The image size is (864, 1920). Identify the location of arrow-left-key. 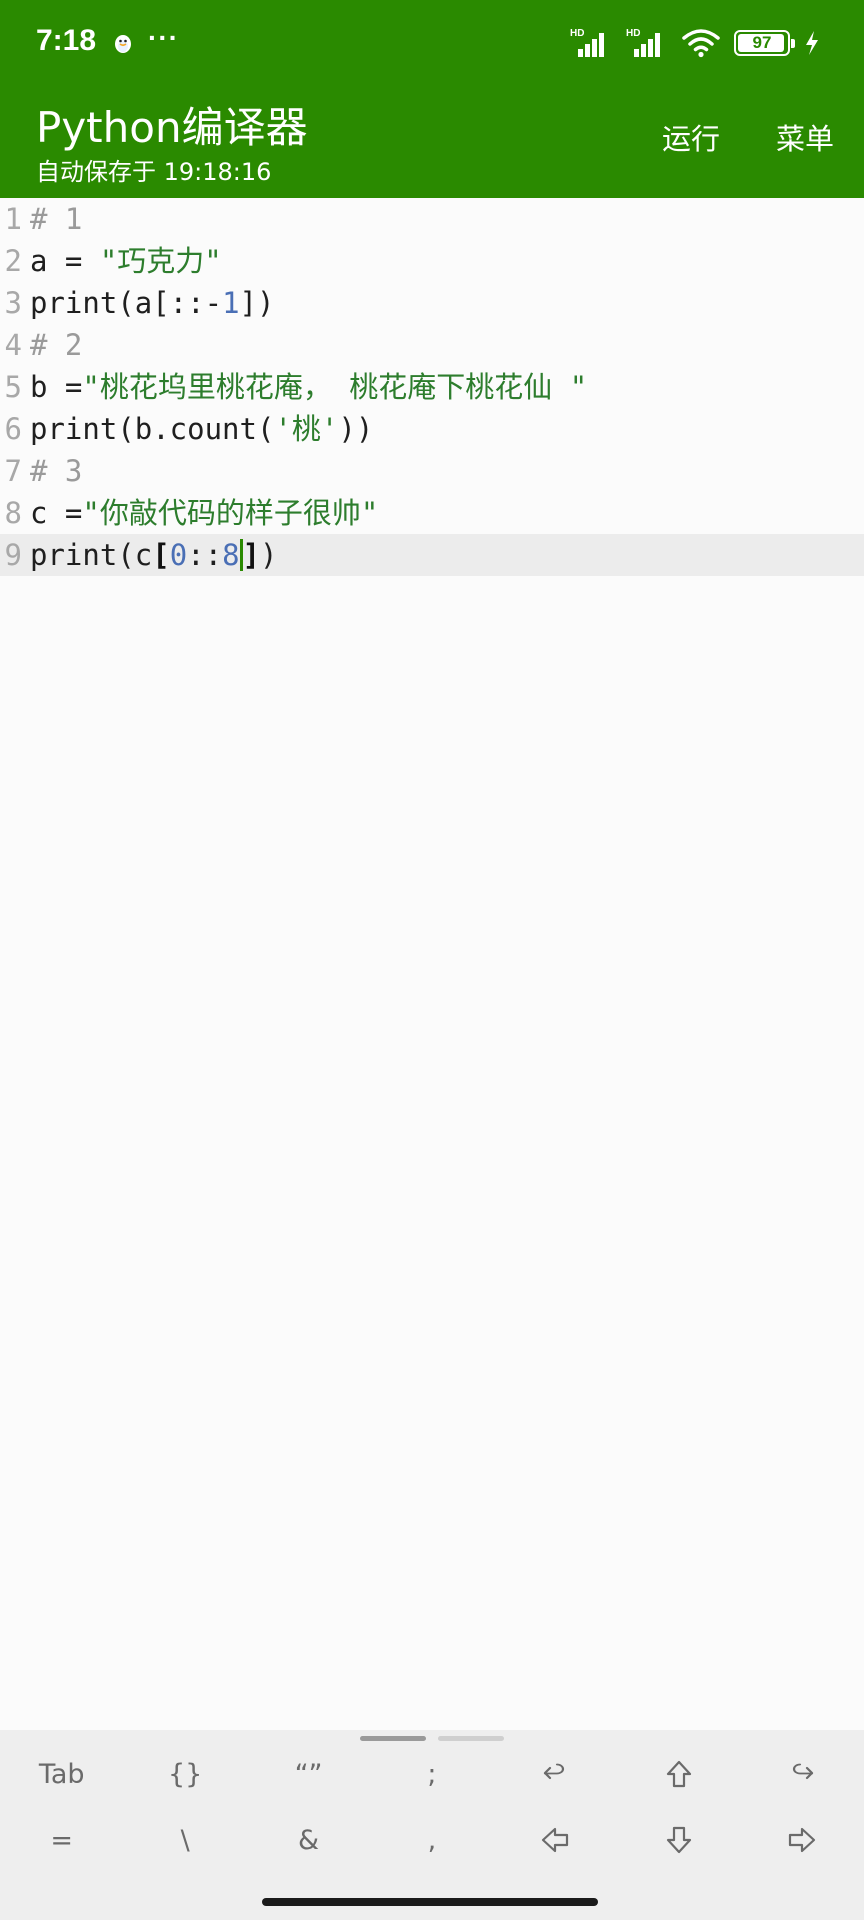
(555, 1840).